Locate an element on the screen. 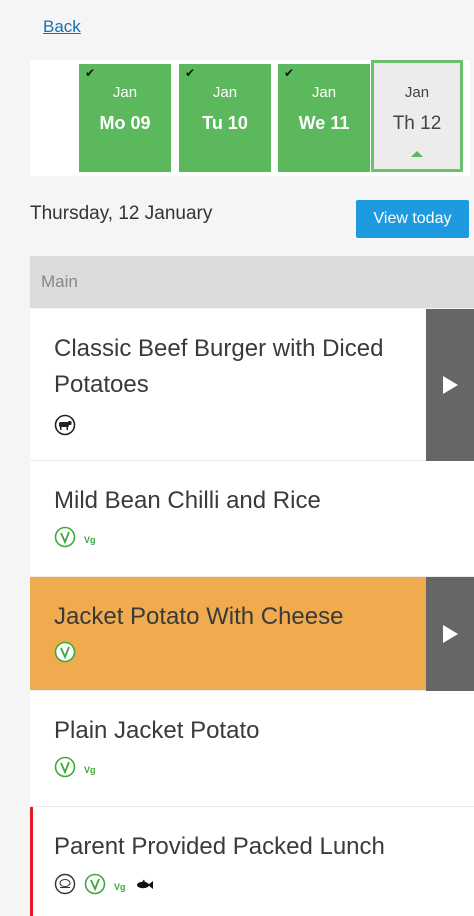 The image size is (474, 916). fish-icon is located at coordinates (144, 887).